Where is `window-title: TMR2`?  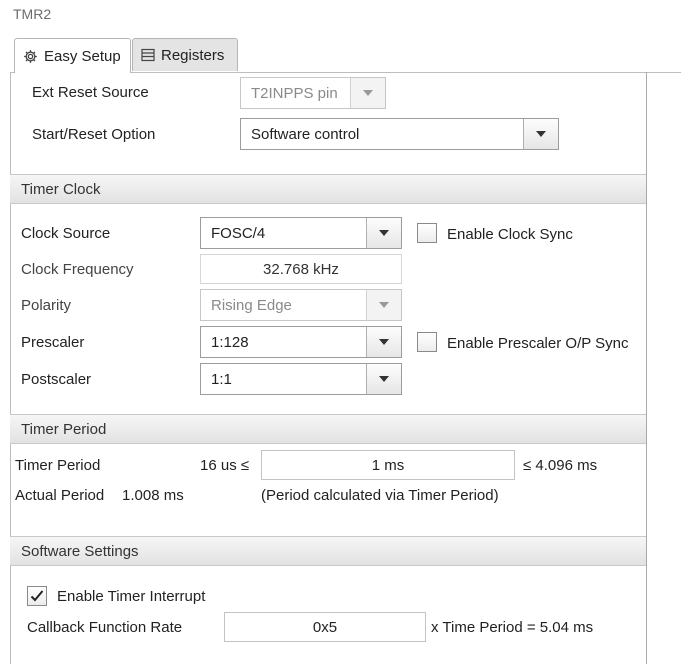
window-title: TMR2 is located at coordinates (32, 14).